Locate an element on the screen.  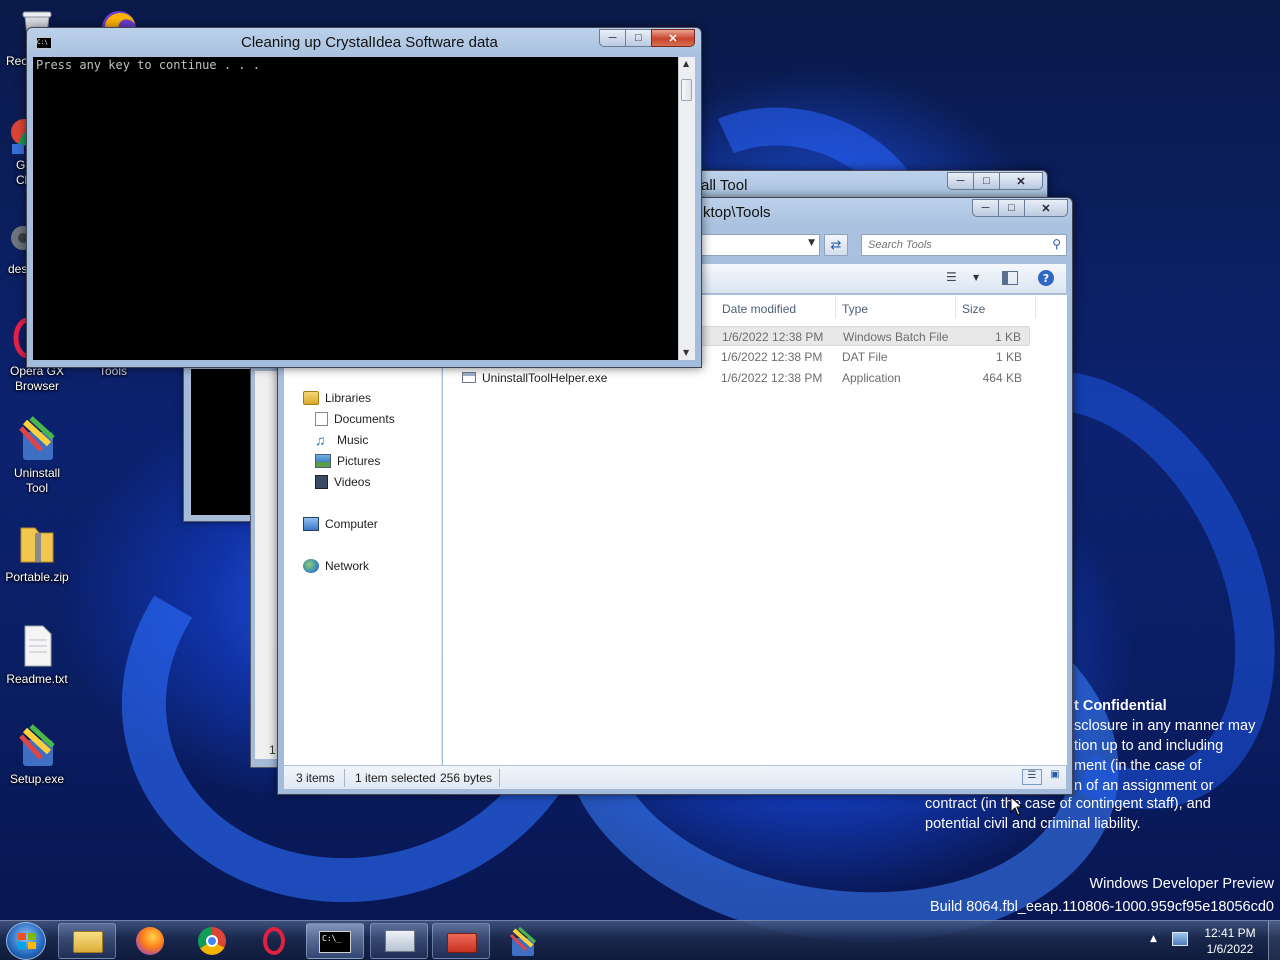
views-icon: ☰ is located at coordinates (951, 277).